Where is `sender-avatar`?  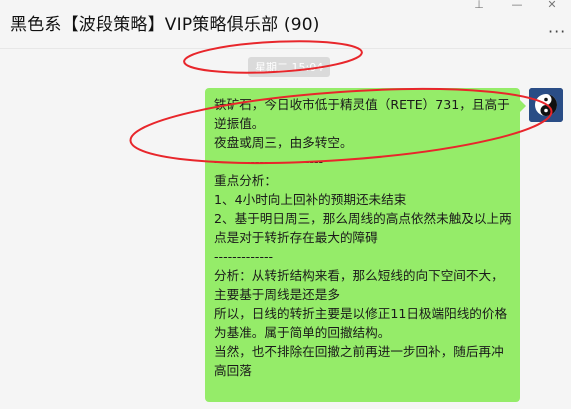 sender-avatar is located at coordinates (546, 105).